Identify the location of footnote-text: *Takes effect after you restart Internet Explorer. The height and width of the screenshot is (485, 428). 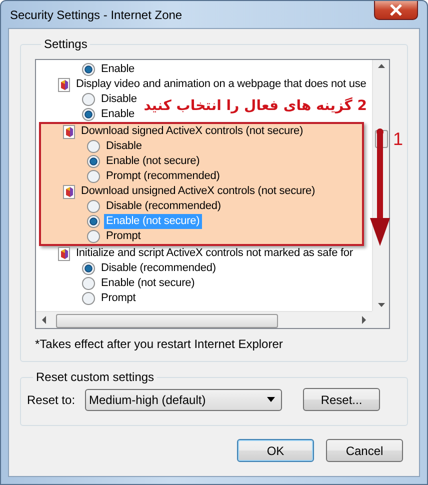
(159, 344).